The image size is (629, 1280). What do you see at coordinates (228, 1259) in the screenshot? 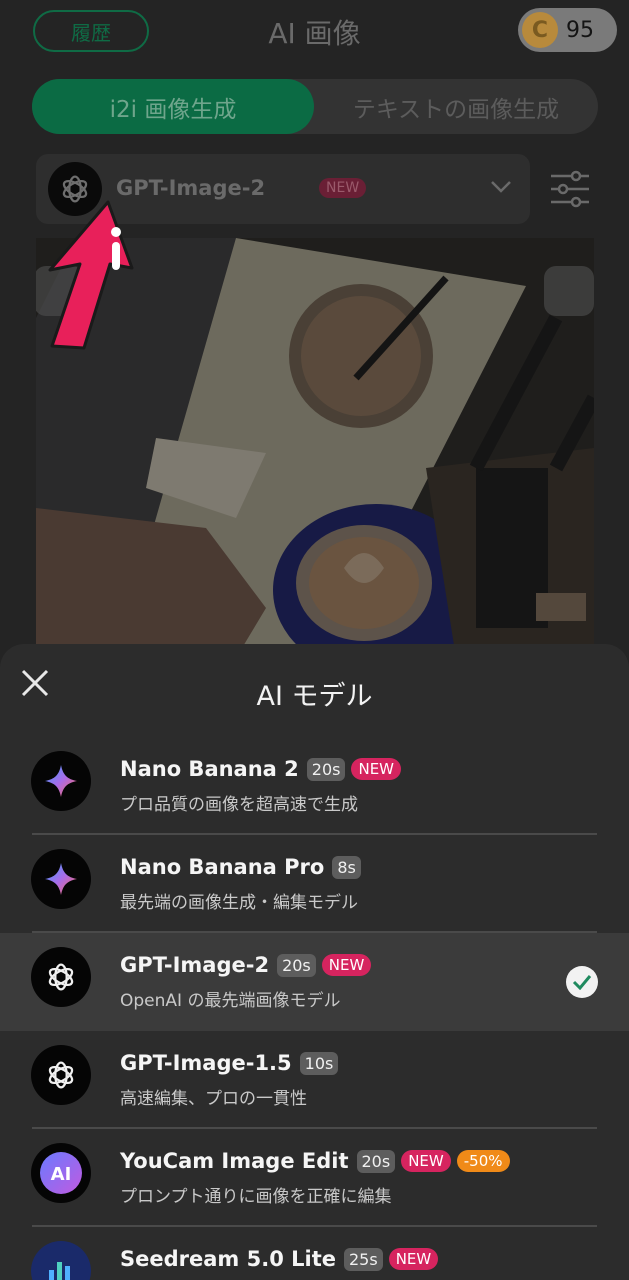
I see `model-name: Seedream 5.0 Lite` at bounding box center [228, 1259].